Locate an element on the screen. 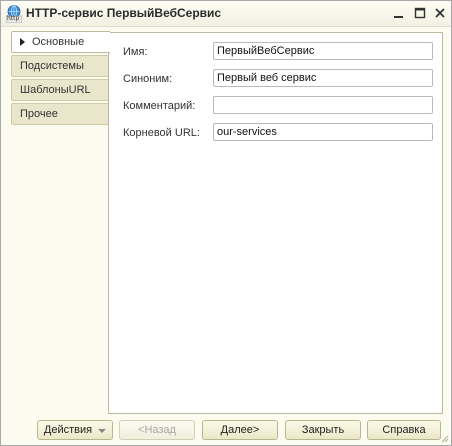  synonym-row: Синоним: is located at coordinates (278, 79).